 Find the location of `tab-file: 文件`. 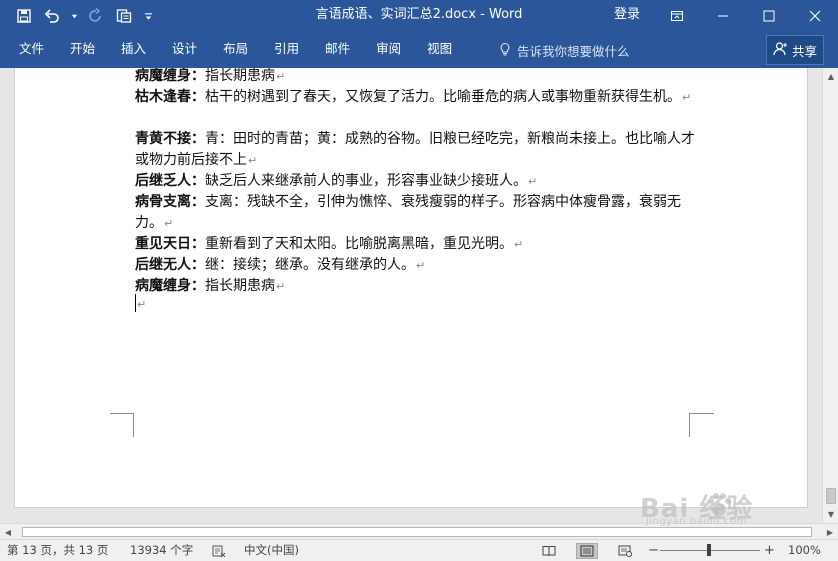

tab-file: 文件 is located at coordinates (31, 50).